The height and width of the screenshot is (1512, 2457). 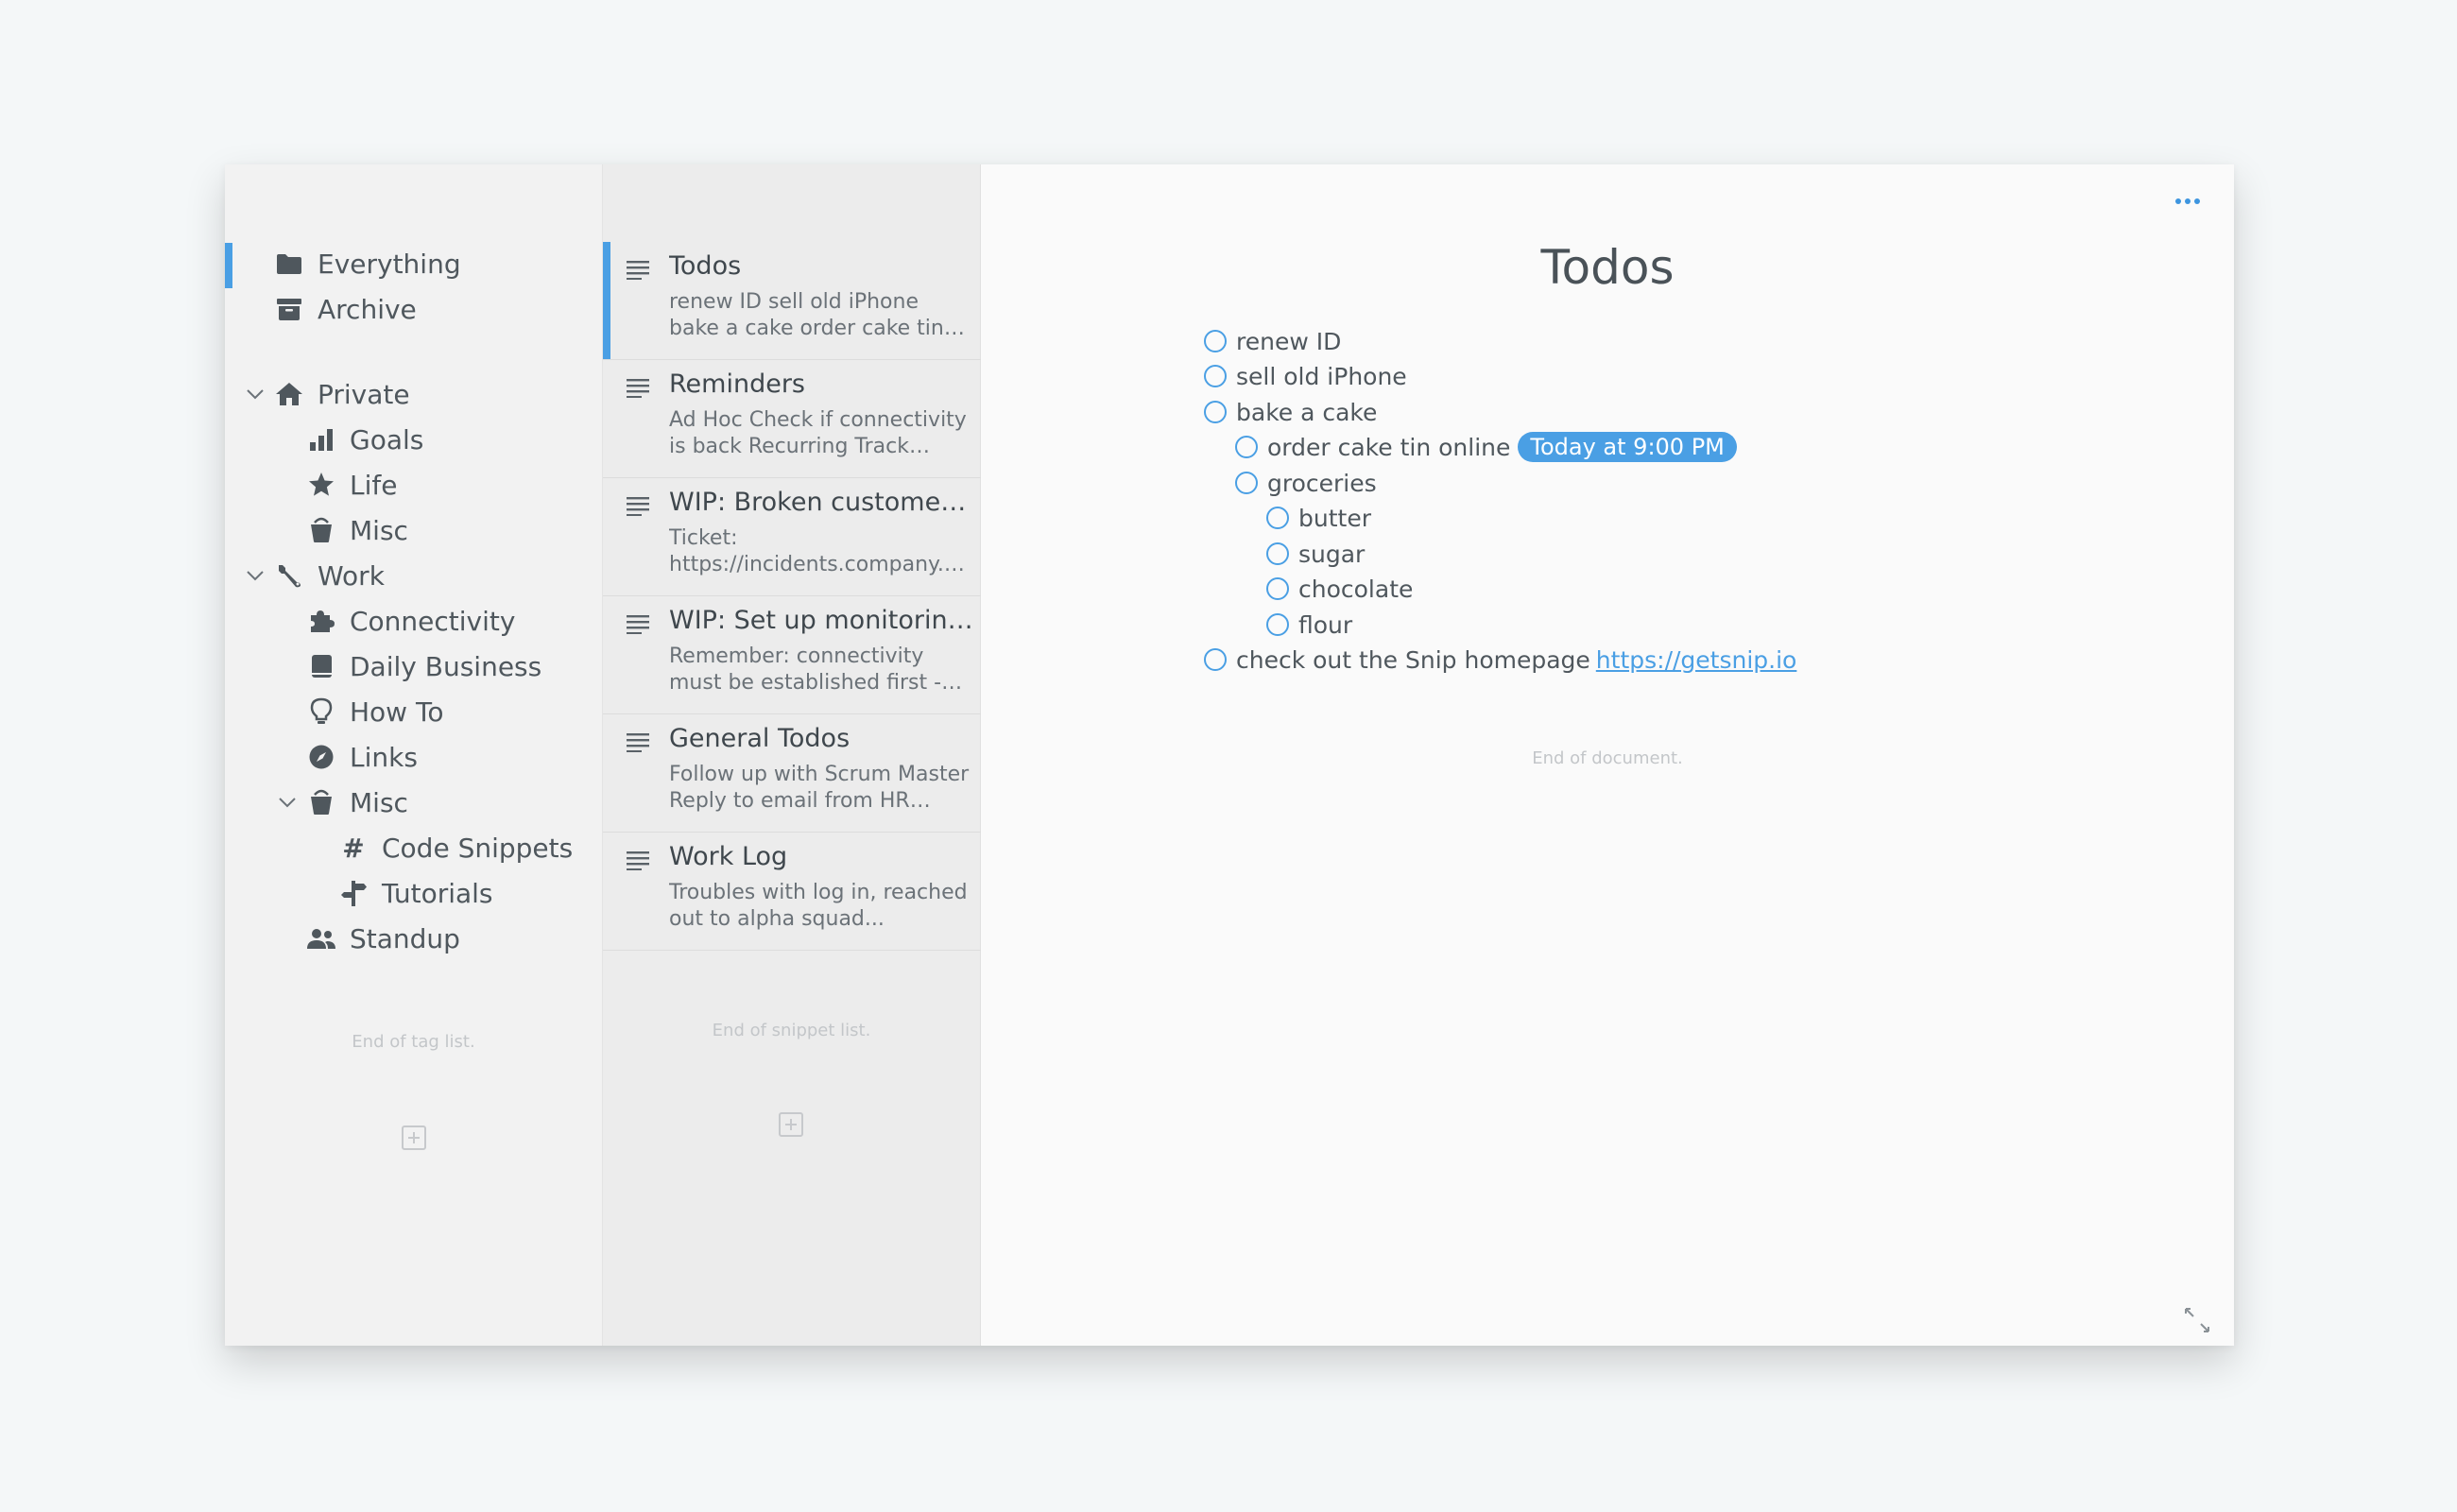 I want to click on sidebar-item-label: Everything, so click(x=389, y=264).